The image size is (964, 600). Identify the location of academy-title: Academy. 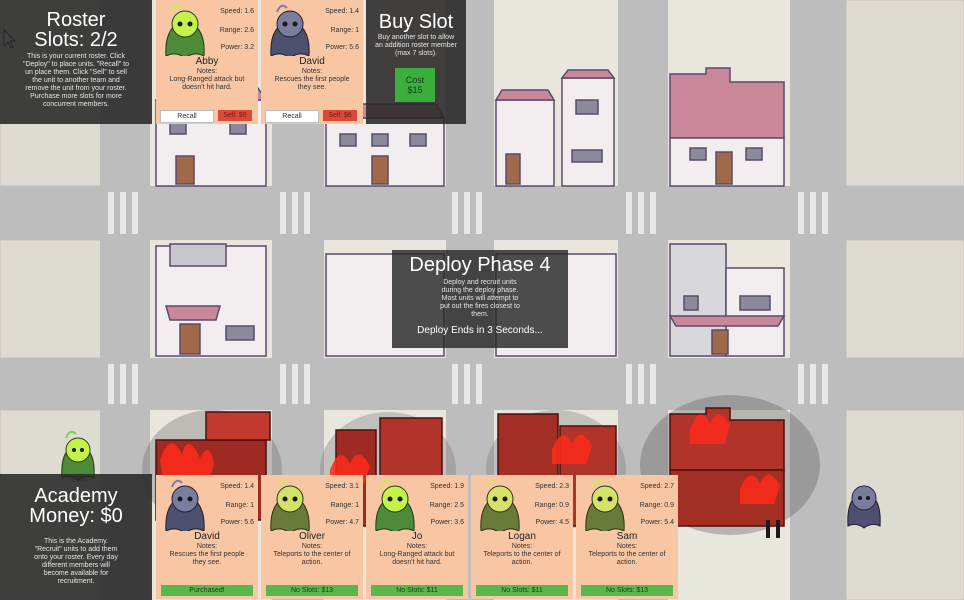
(76, 496).